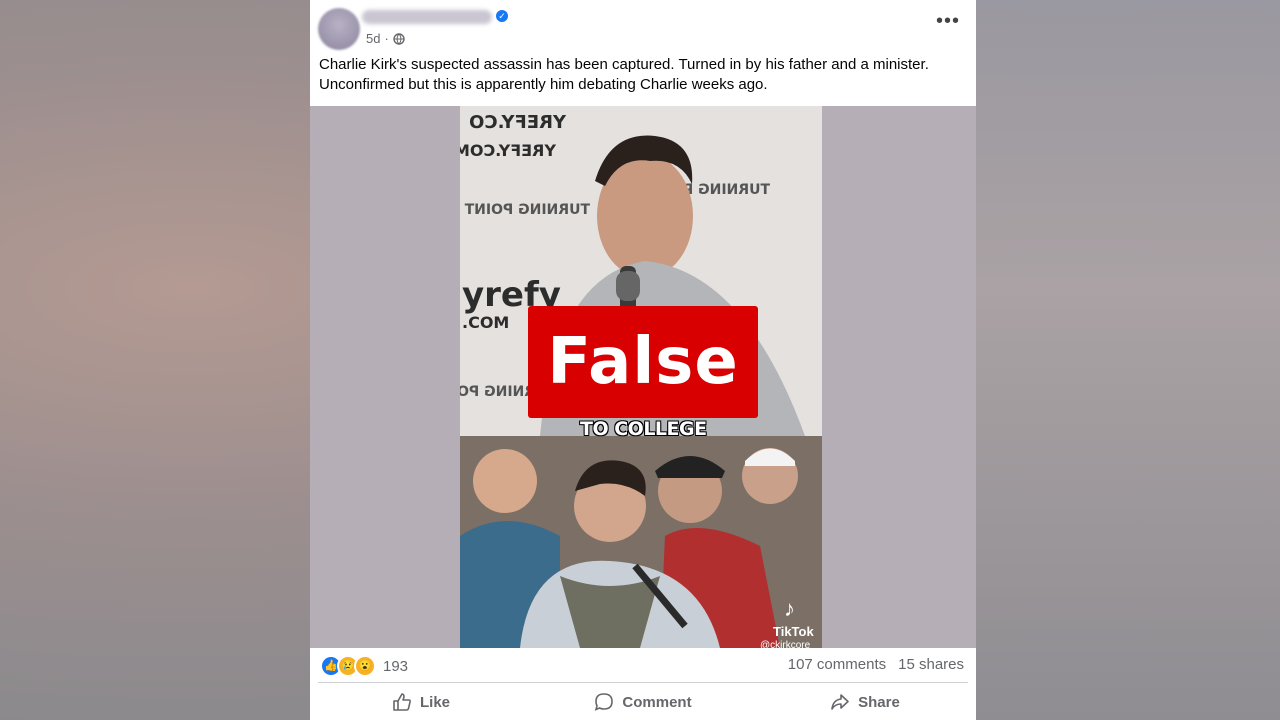 The image size is (1280, 720). Describe the element at coordinates (947, 23) in the screenshot. I see `more-options-icon: •••` at that location.